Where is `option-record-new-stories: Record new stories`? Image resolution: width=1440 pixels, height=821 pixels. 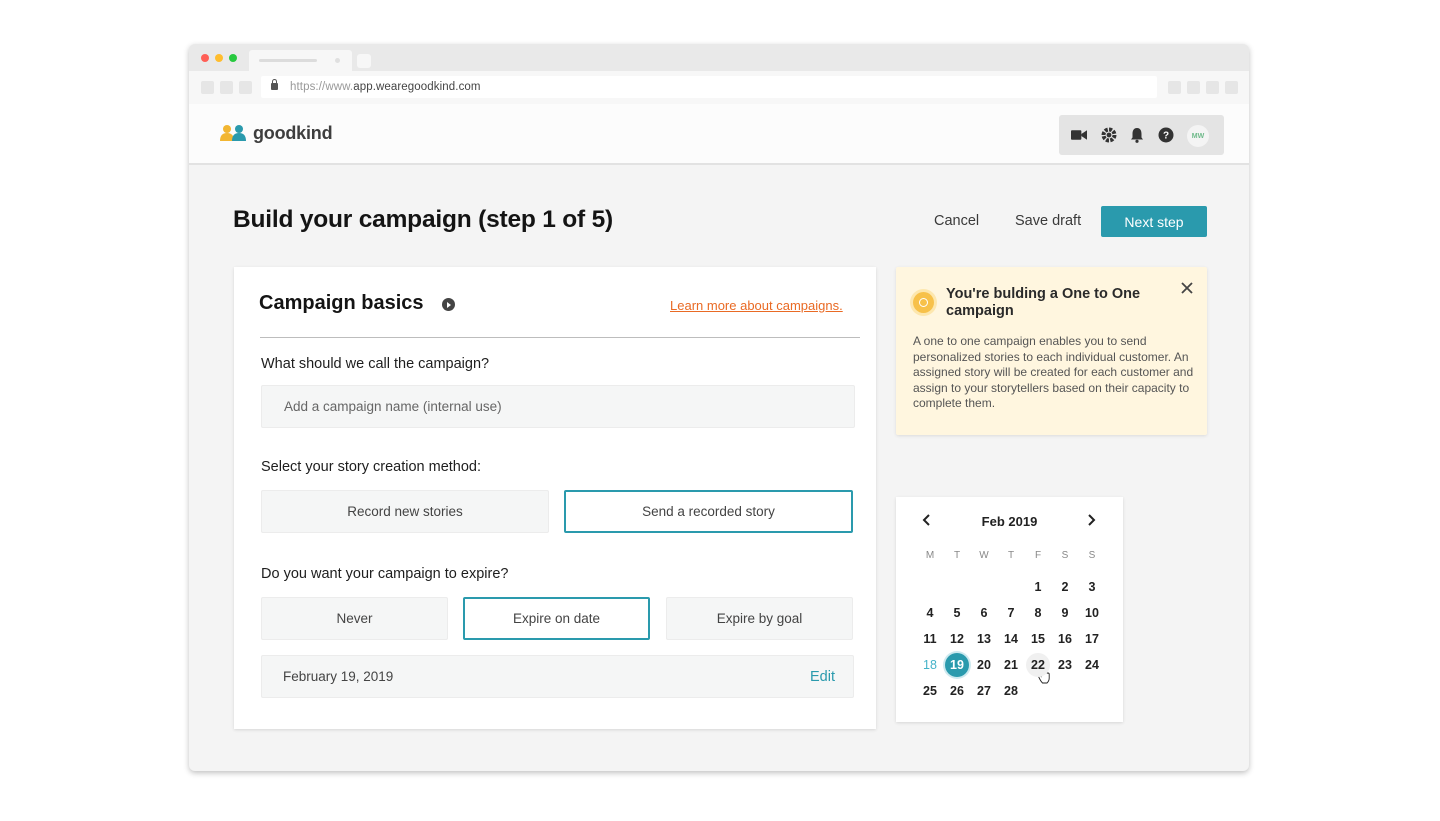 option-record-new-stories: Record new stories is located at coordinates (405, 511).